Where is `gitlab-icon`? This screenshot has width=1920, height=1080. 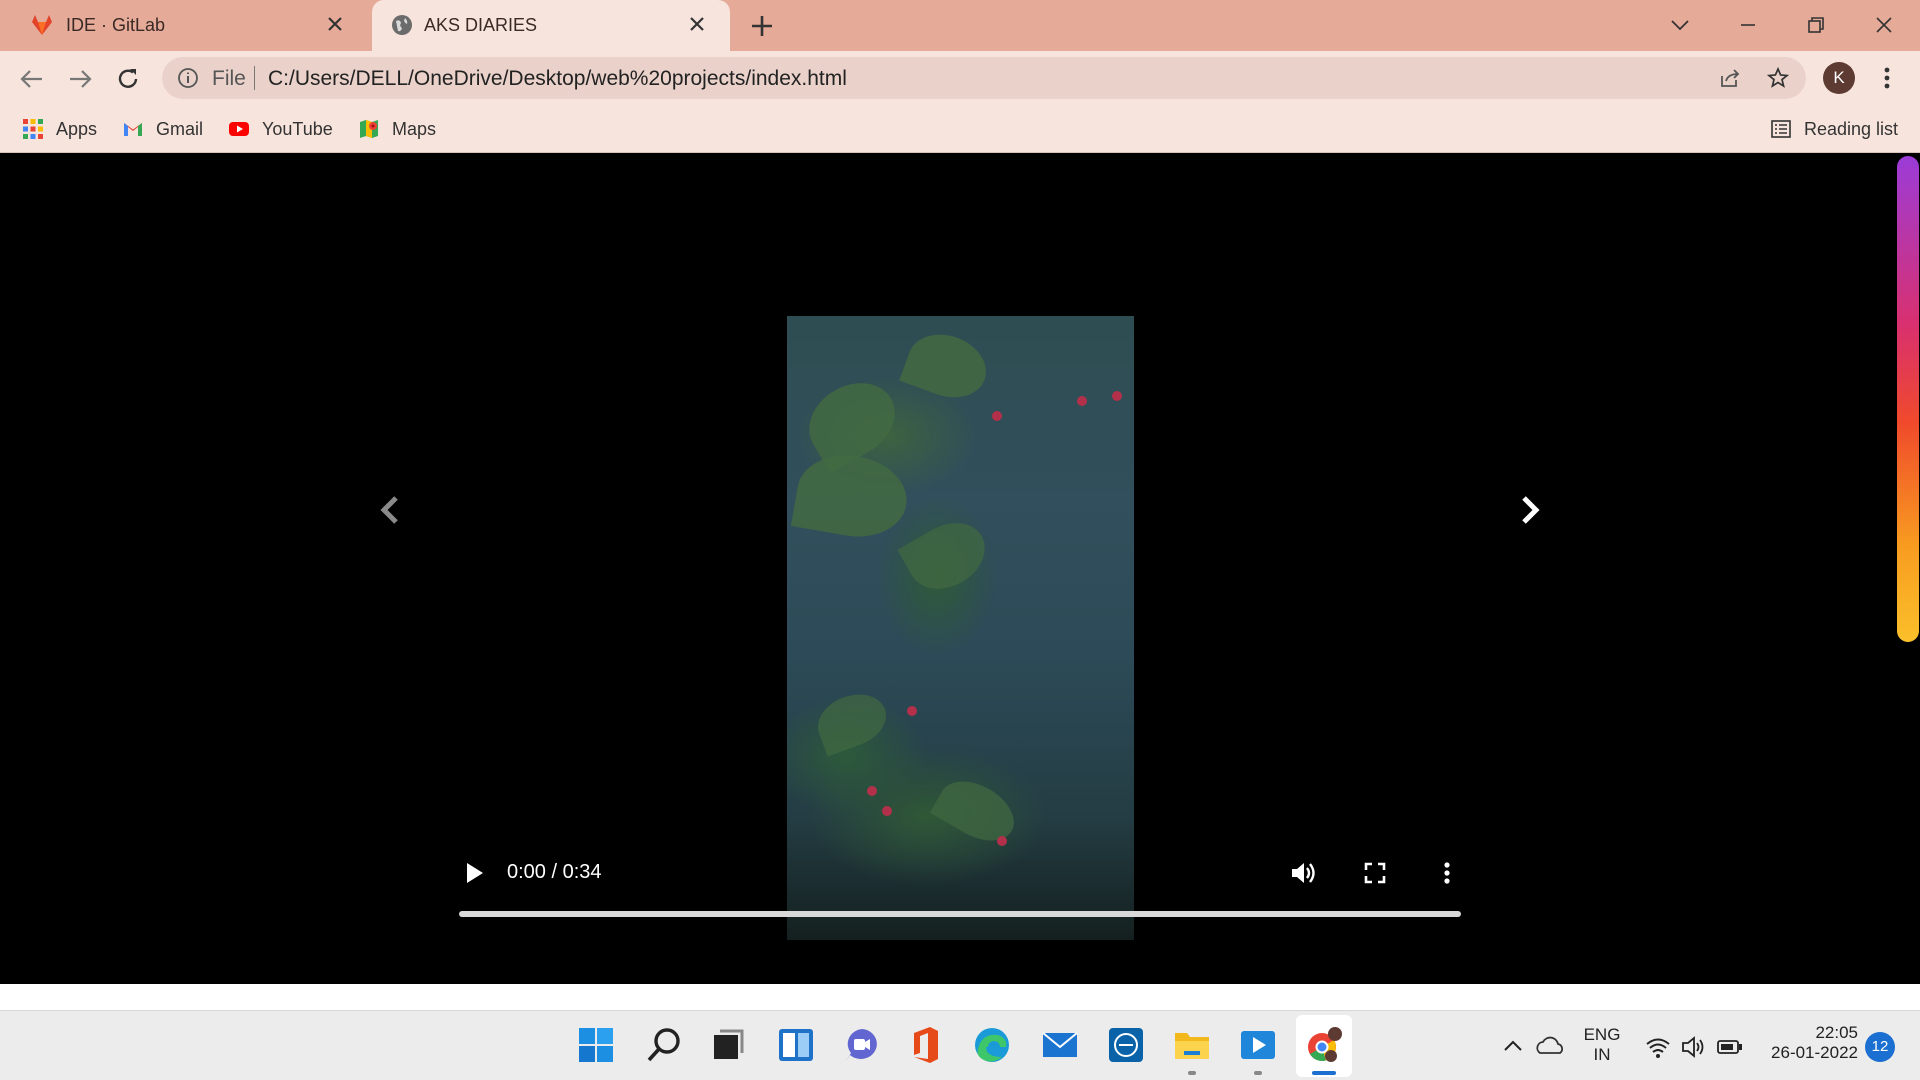 gitlab-icon is located at coordinates (42, 25).